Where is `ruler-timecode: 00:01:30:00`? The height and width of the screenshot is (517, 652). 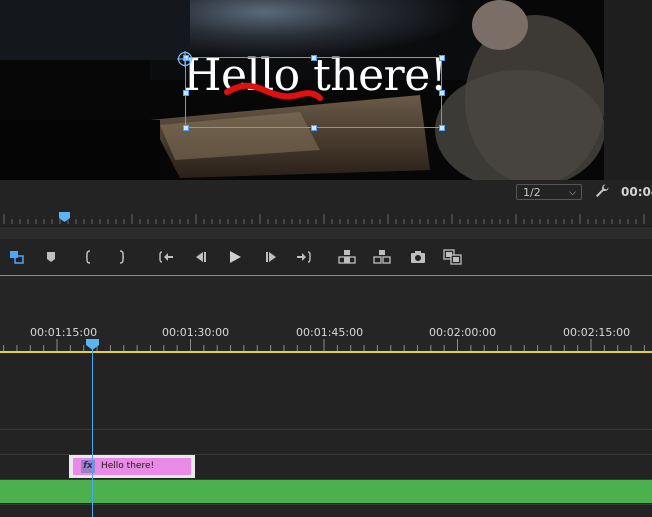
ruler-timecode: 00:01:30:00 is located at coordinates (196, 332).